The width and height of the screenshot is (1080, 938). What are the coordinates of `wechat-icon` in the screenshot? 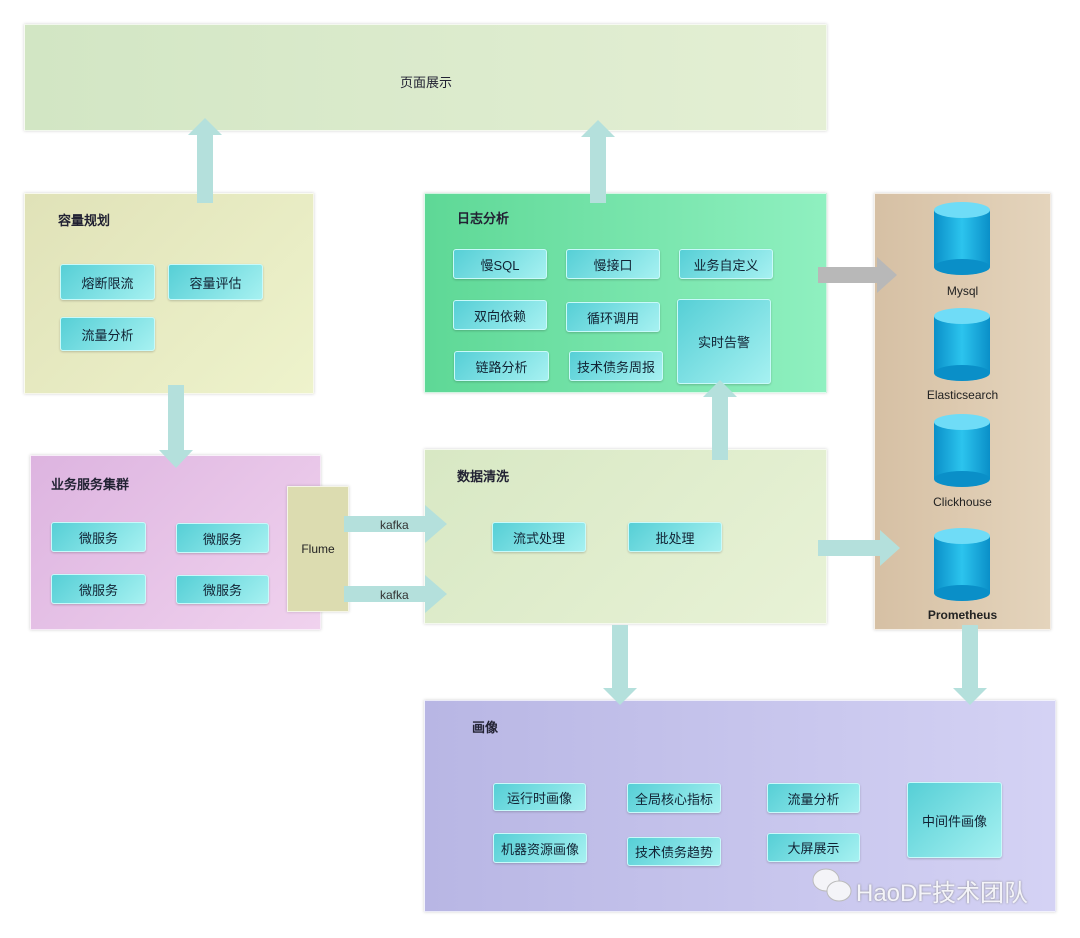 It's located at (832, 885).